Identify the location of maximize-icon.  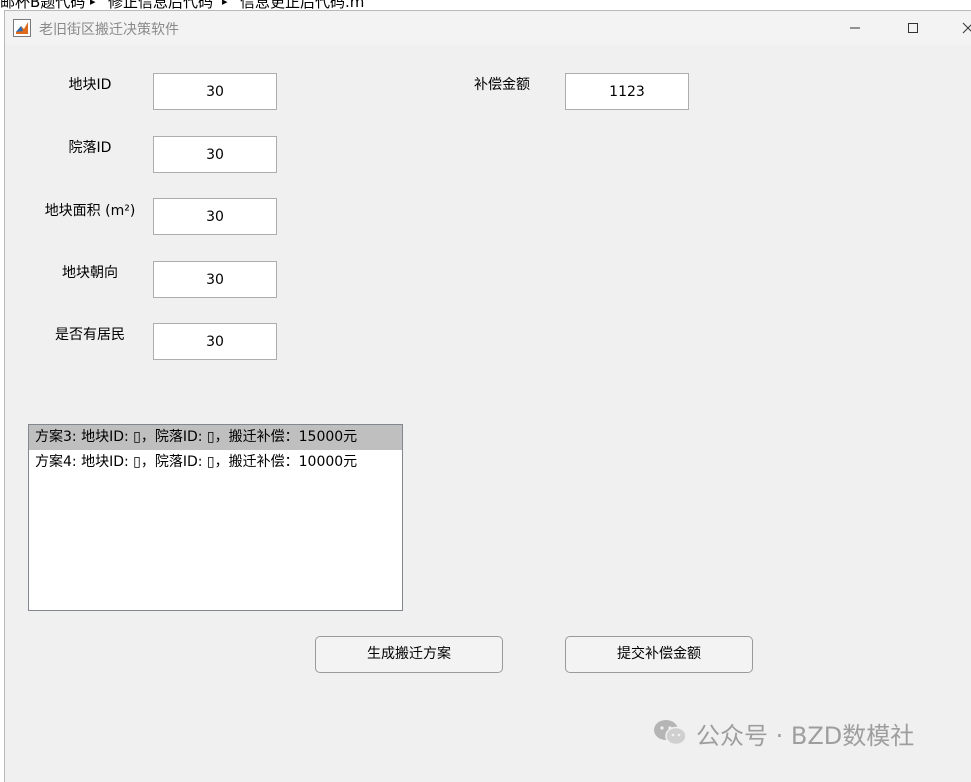
(913, 28).